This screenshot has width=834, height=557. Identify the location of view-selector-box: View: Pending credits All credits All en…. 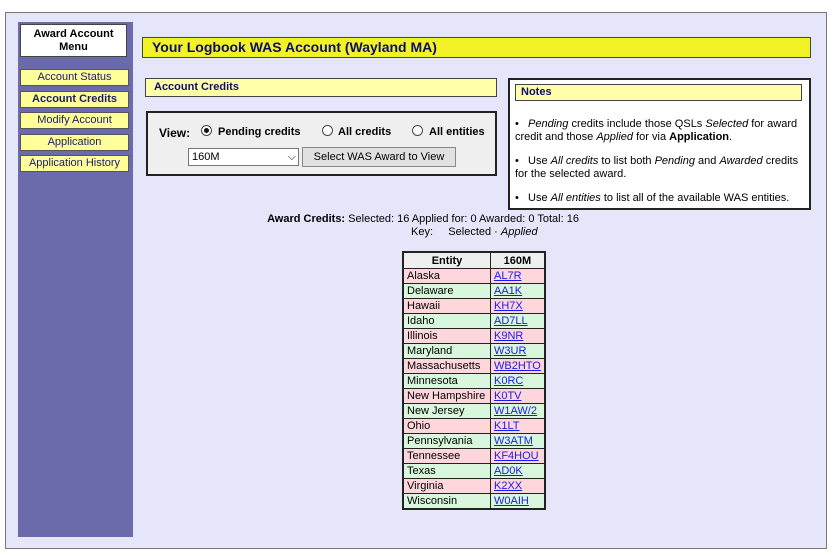
(321, 143).